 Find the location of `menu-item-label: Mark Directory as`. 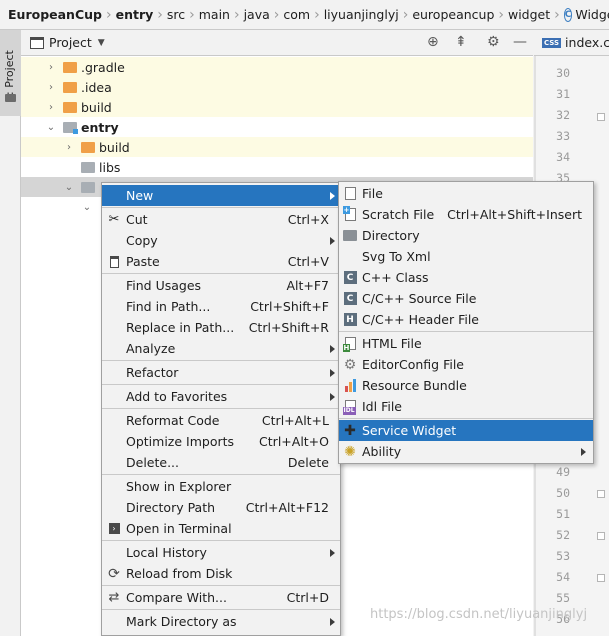

menu-item-label: Mark Directory as is located at coordinates (181, 621).